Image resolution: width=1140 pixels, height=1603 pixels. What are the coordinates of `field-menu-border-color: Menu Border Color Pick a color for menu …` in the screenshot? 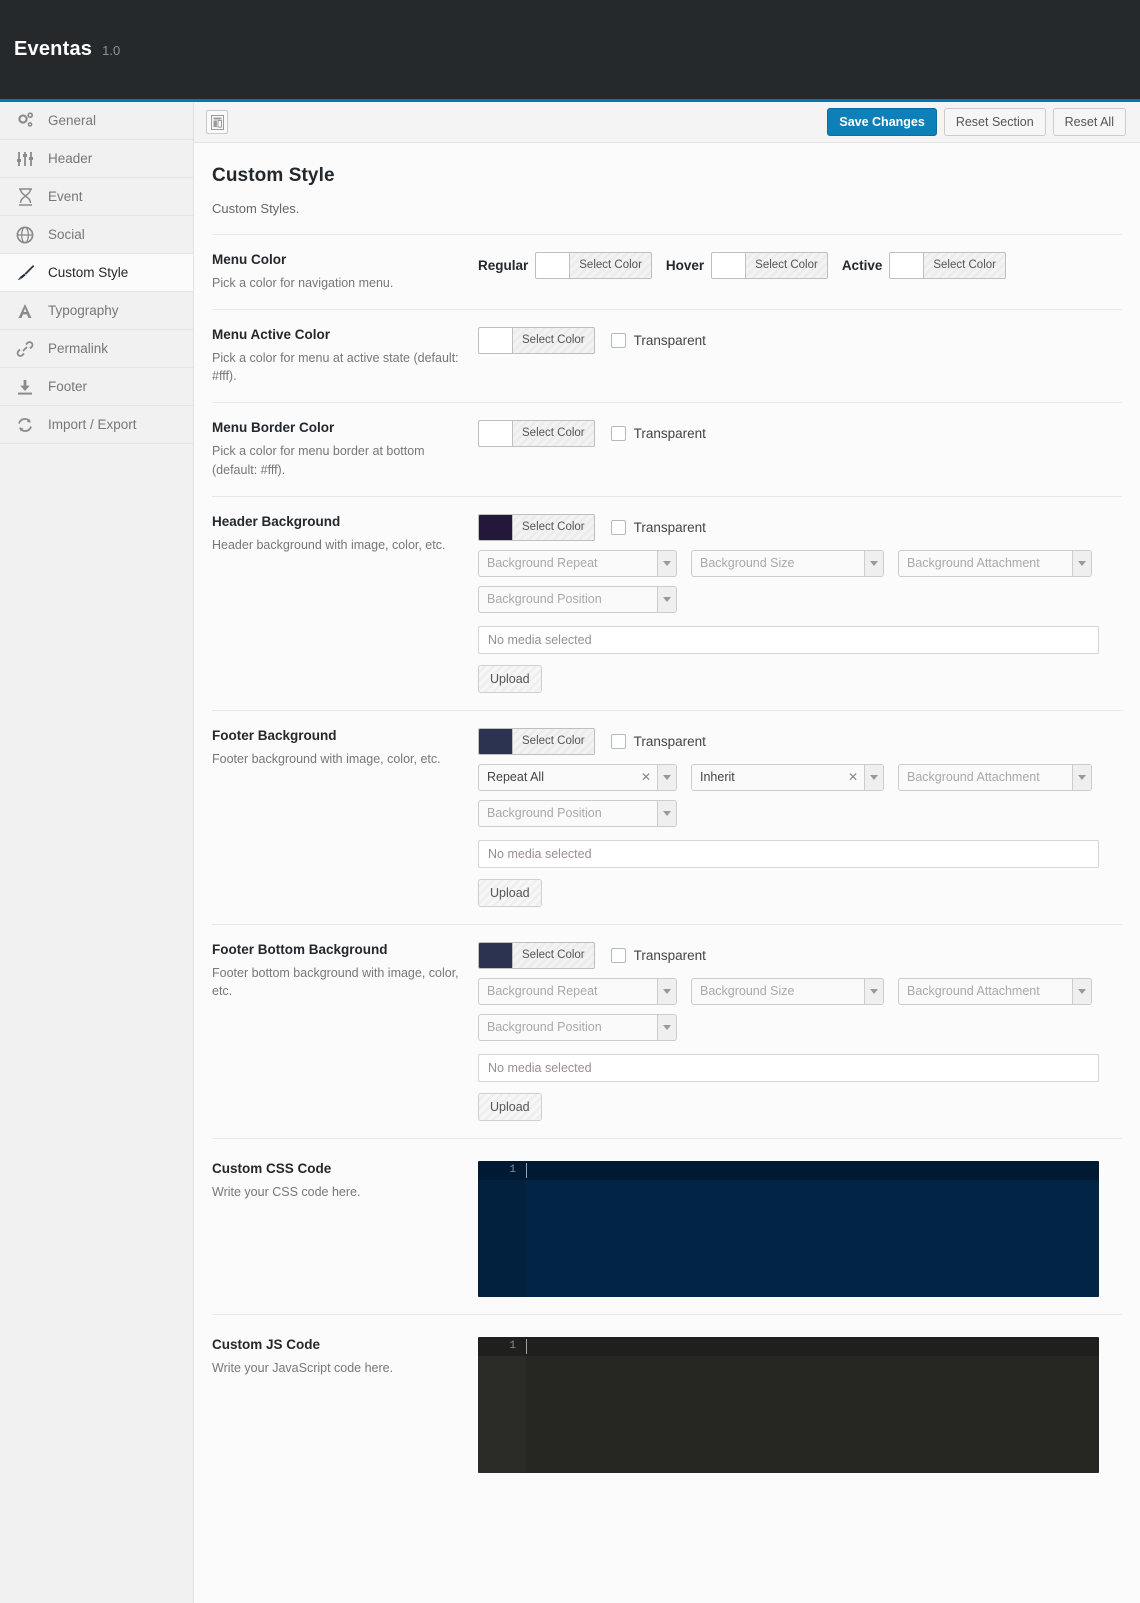 It's located at (667, 448).